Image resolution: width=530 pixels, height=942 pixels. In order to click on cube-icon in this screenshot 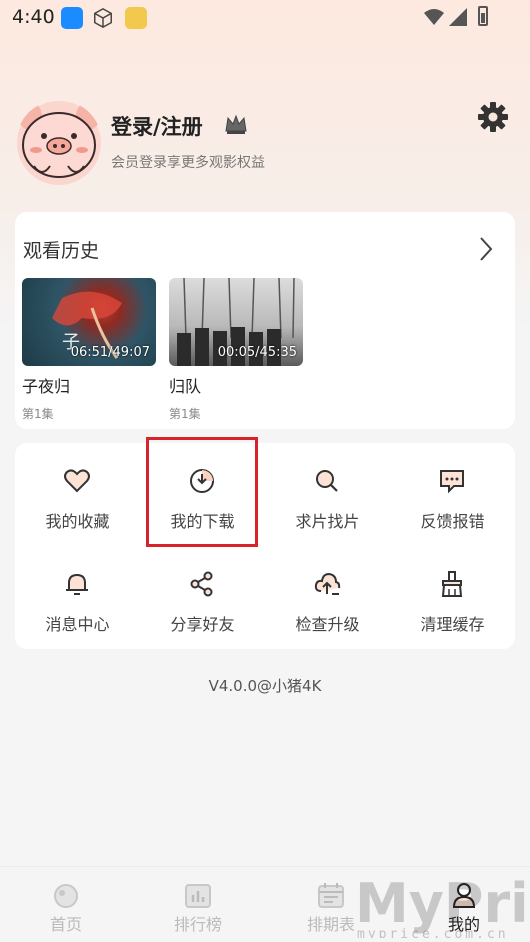, I will do `click(103, 18)`.